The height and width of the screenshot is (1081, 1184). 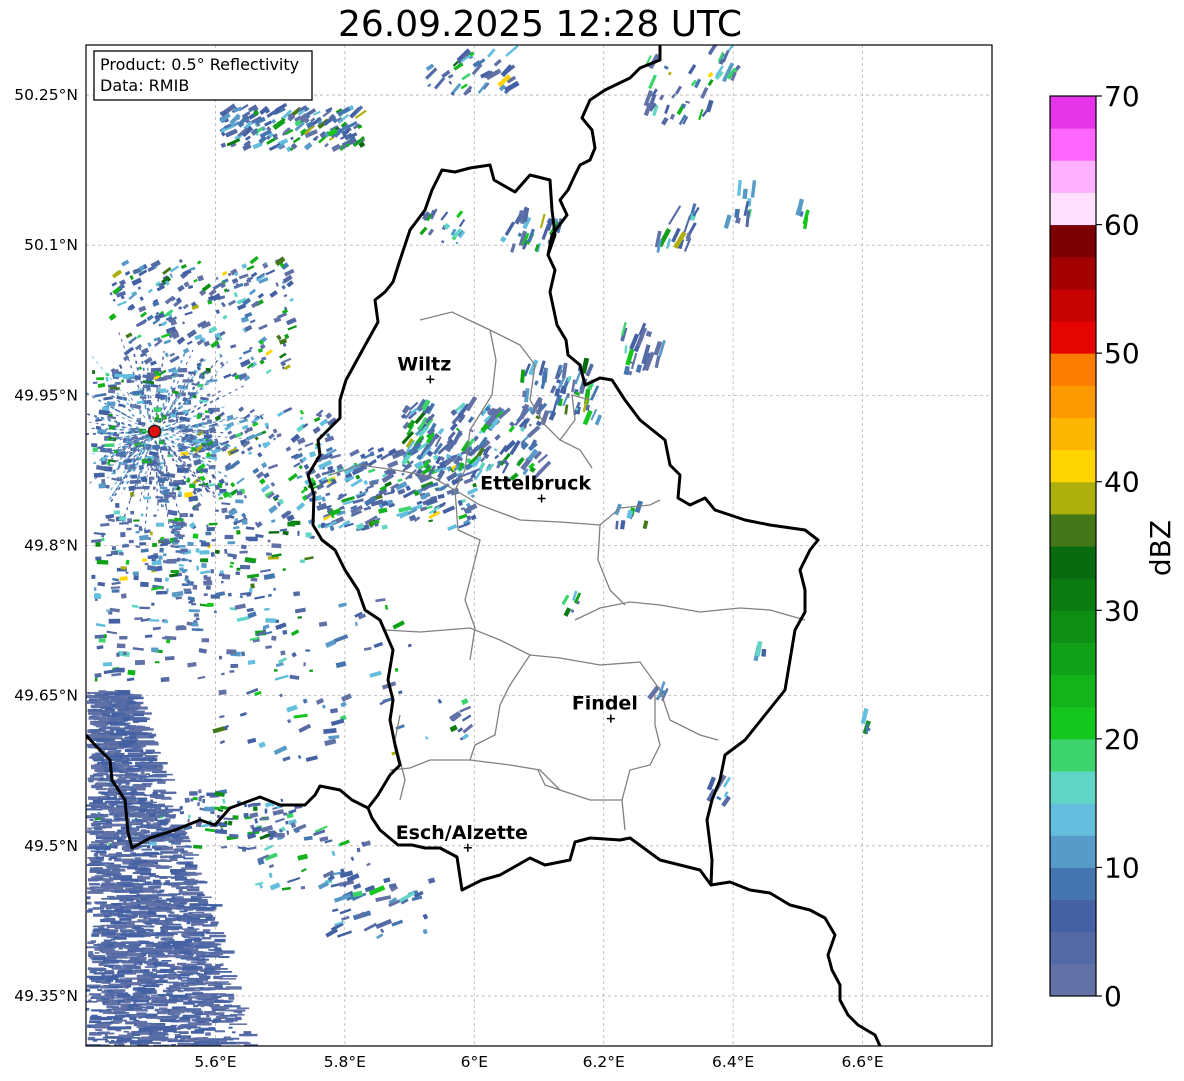 I want to click on colorbar-ticks: 0 10 20 30 40 50 60 70, so click(x=1118, y=546).